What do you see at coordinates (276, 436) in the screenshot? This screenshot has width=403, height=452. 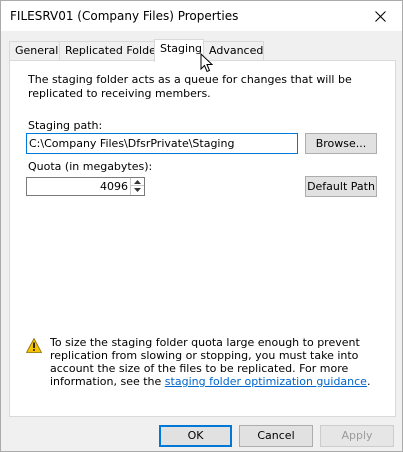 I see `cancel-button: Cancel` at bounding box center [276, 436].